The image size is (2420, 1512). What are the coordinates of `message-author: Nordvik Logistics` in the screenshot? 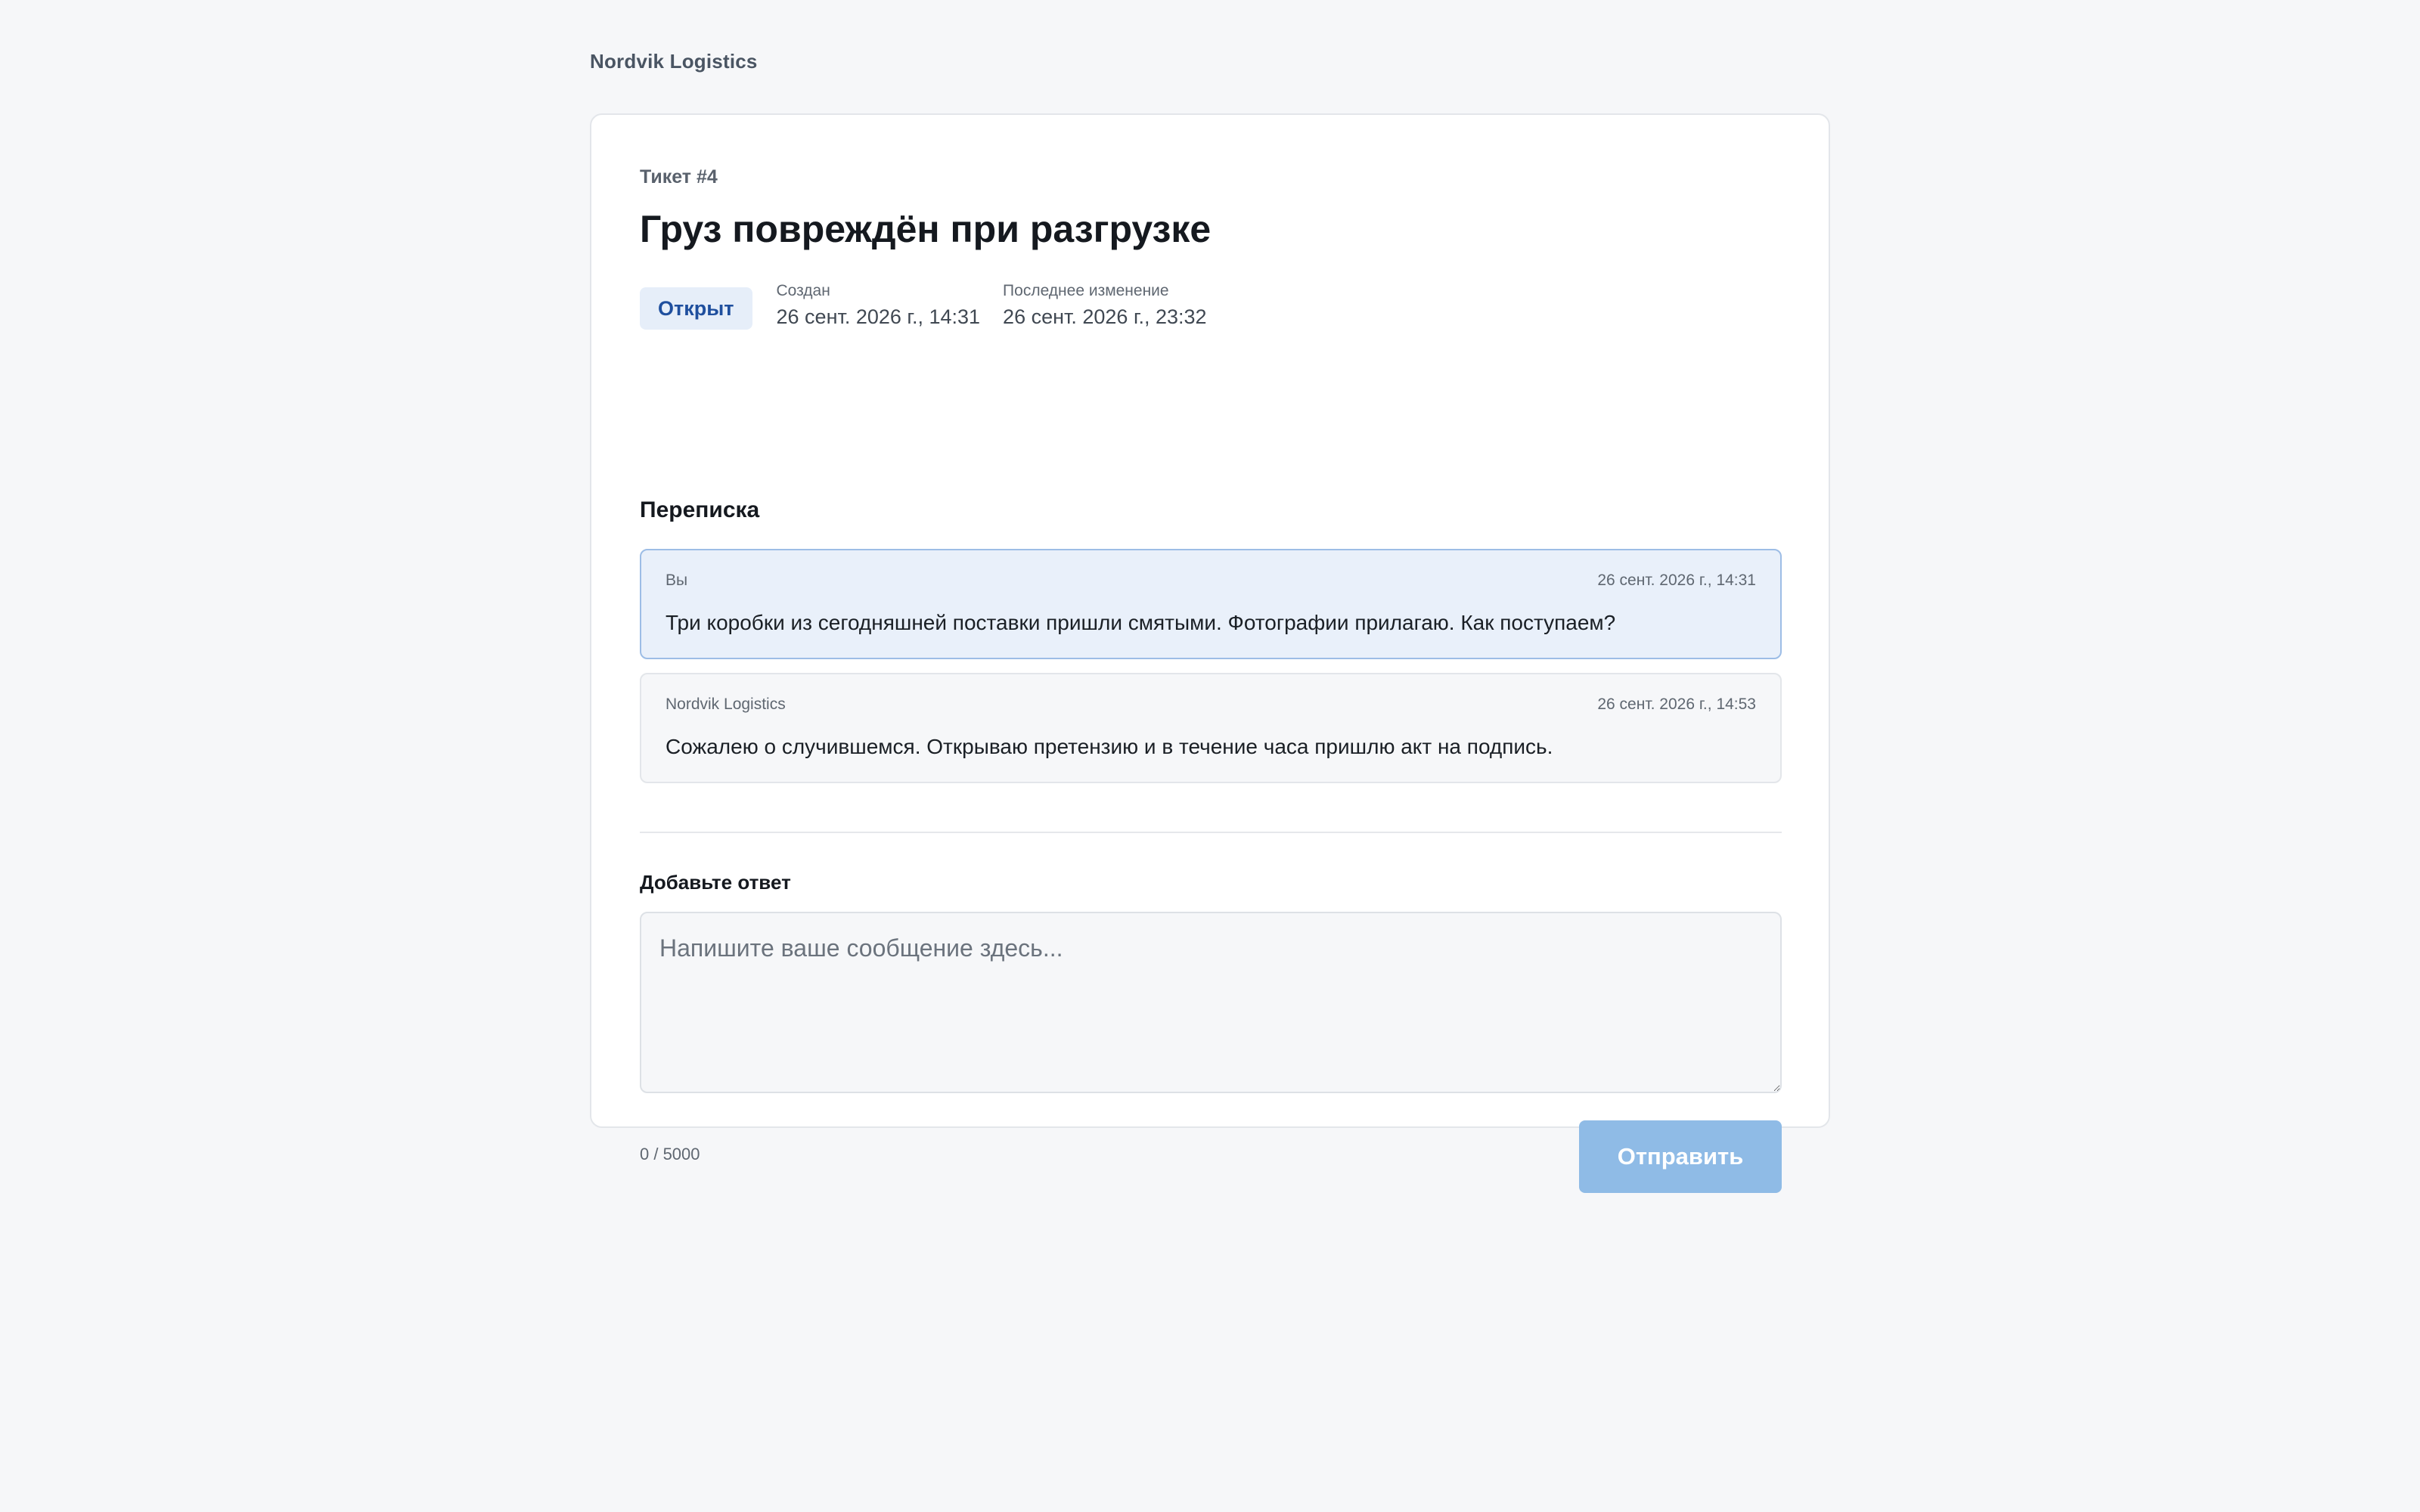 It's located at (726, 704).